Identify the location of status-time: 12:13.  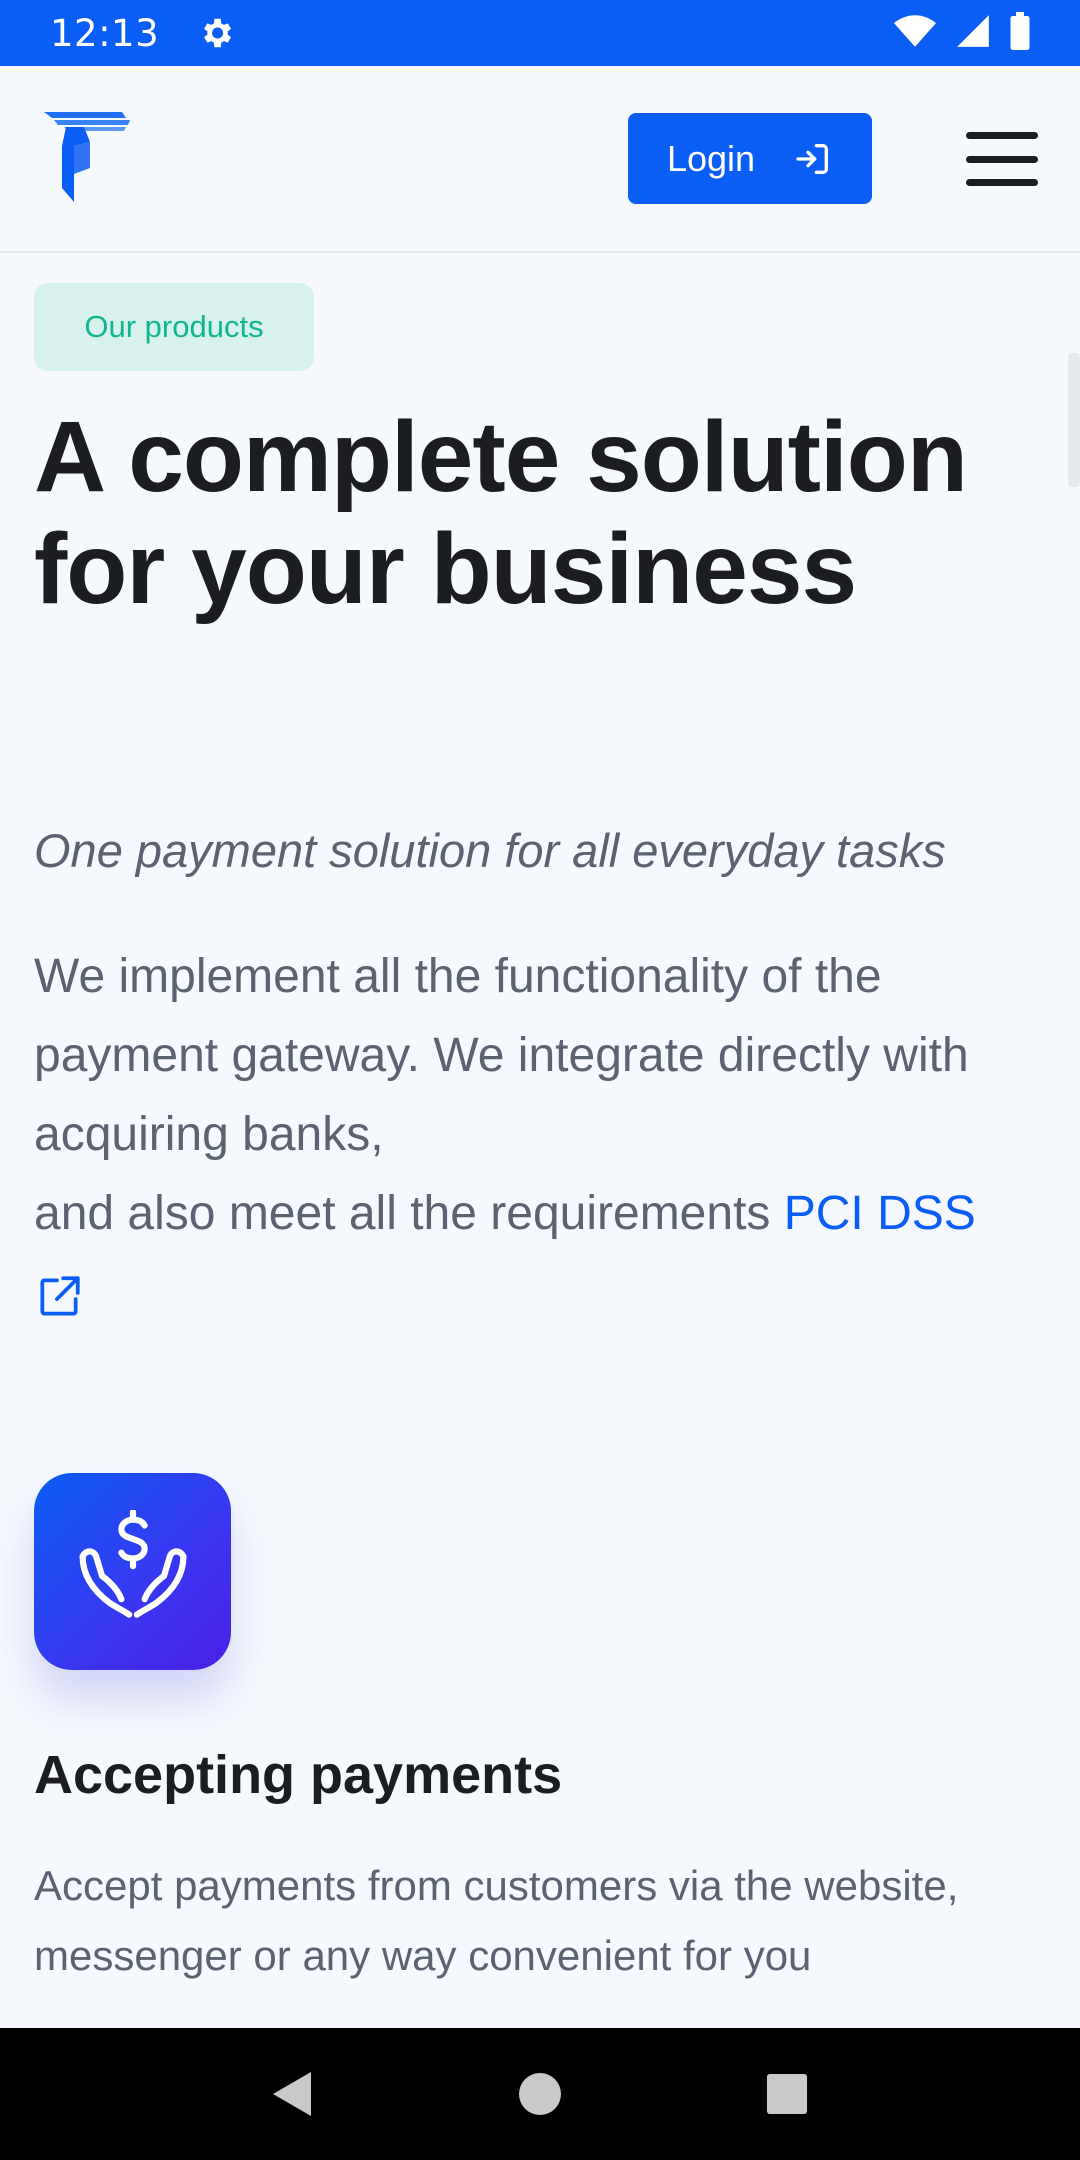
(105, 33).